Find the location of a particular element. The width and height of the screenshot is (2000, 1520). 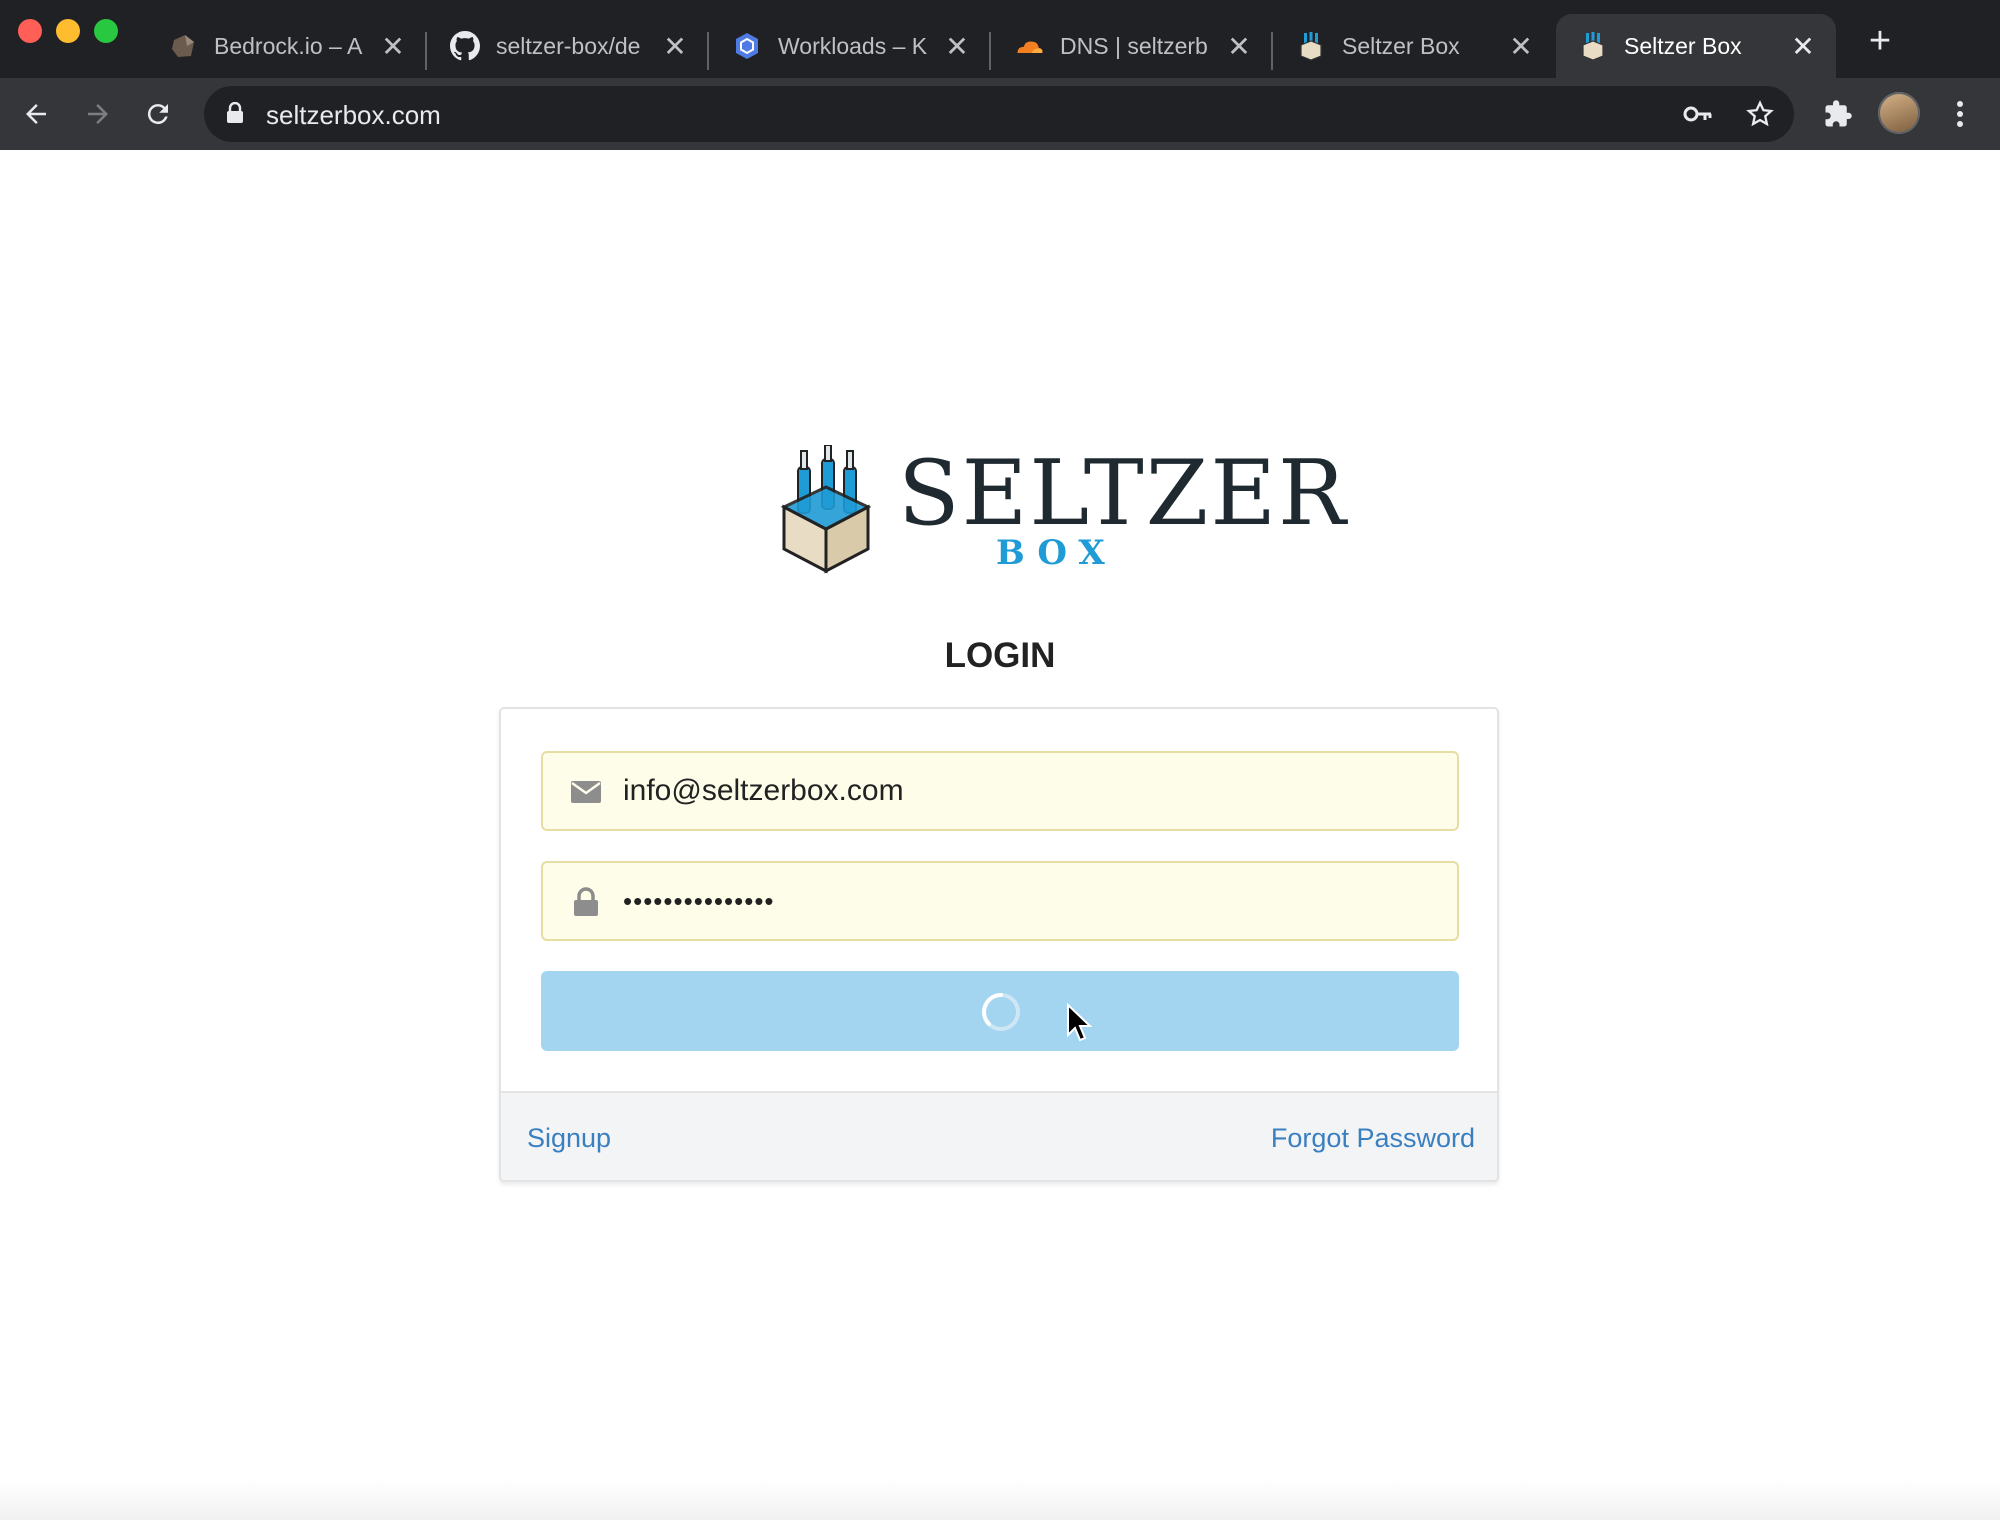

browser-toolbar: seltzerbox.com is located at coordinates (1000, 114).